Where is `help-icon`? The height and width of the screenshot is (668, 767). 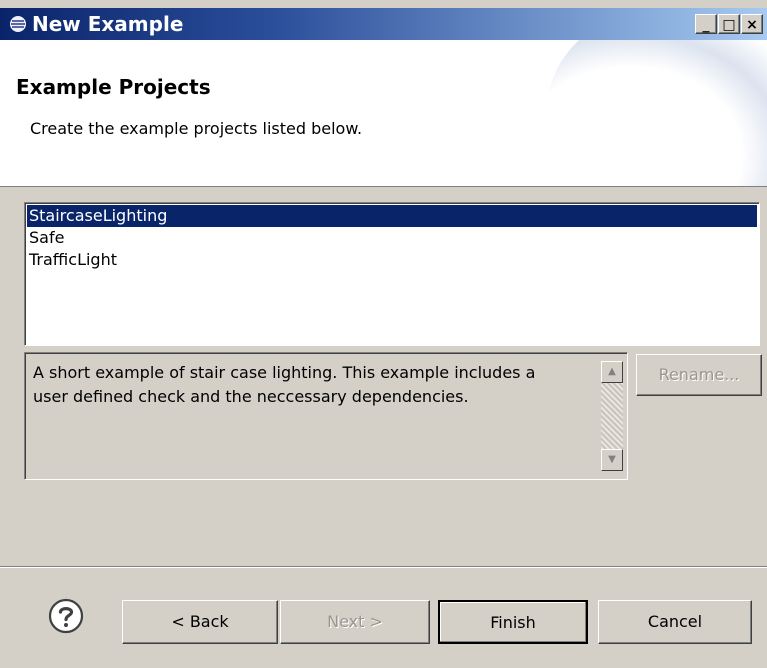 help-icon is located at coordinates (66, 616).